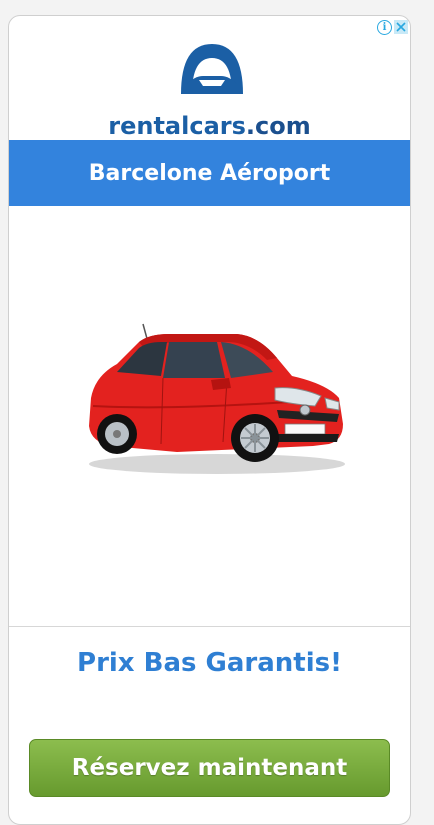  I want to click on location-label: Barcelone Aéroport, so click(209, 173).